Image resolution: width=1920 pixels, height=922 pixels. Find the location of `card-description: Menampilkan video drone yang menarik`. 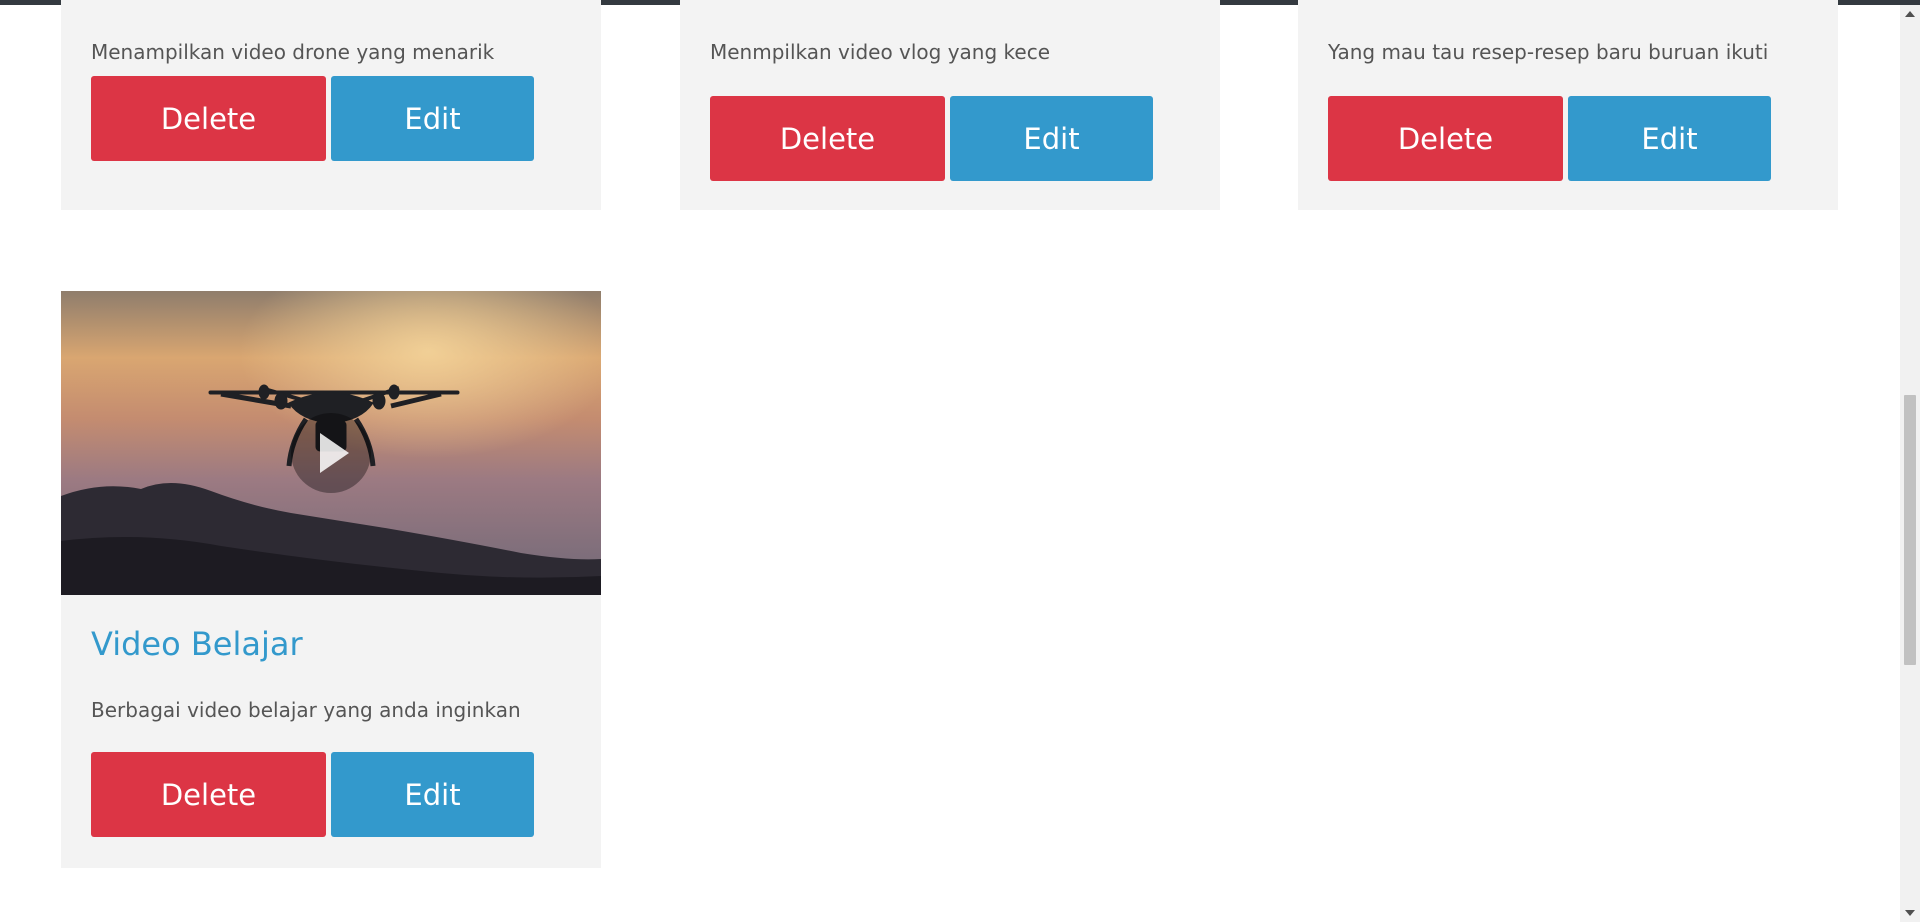

card-description: Menampilkan video drone yang menarik is located at coordinates (293, 52).